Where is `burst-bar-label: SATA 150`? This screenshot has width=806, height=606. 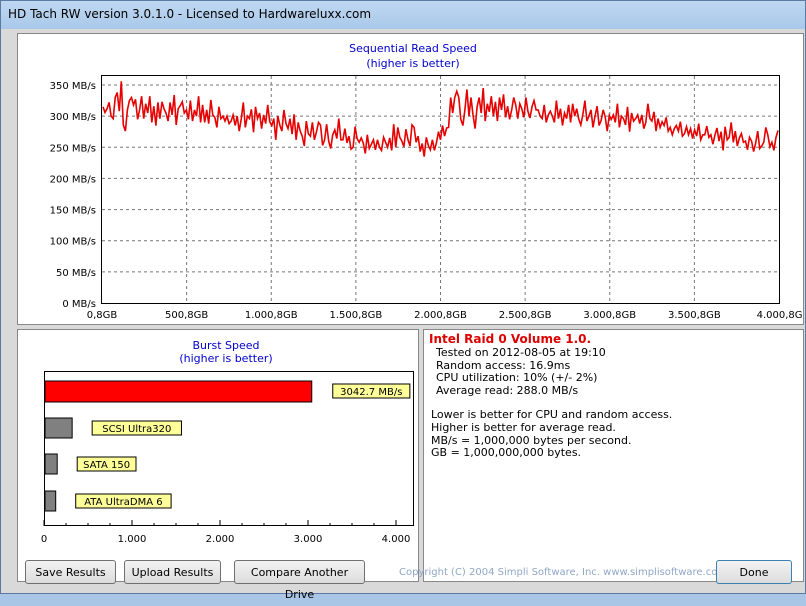 burst-bar-label: SATA 150 is located at coordinates (106, 464).